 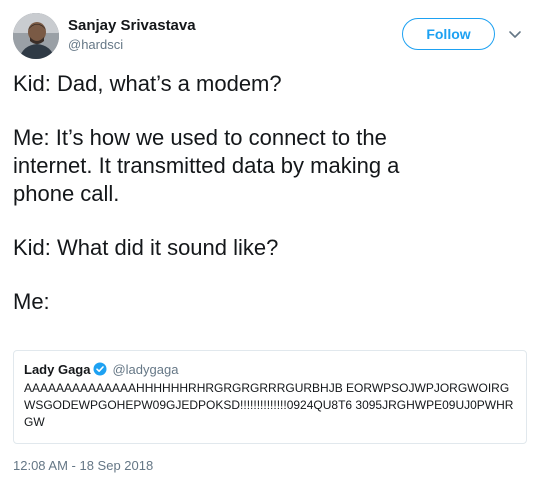 I want to click on author-display-name: Sanjay Srivastava, so click(x=132, y=26).